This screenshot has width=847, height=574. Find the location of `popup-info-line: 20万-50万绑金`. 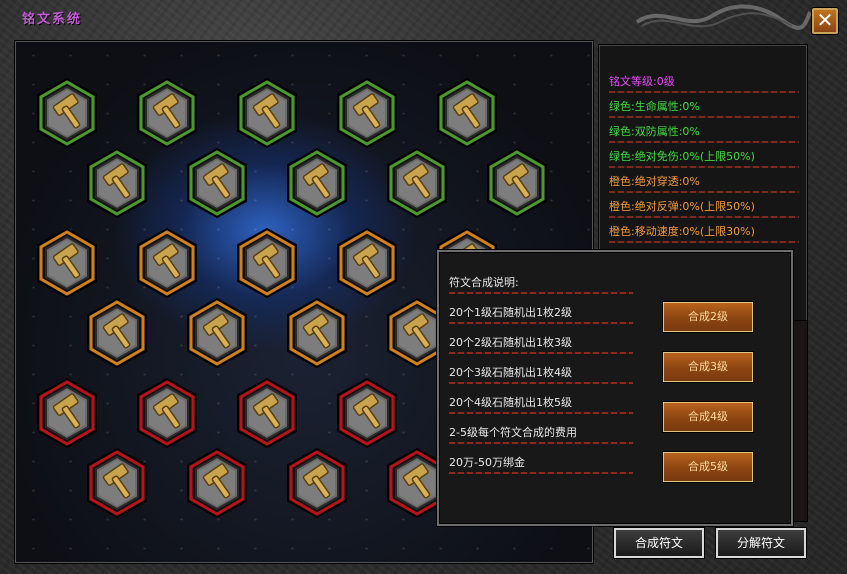

popup-info-line: 20万-50万绑金 is located at coordinates (541, 464).